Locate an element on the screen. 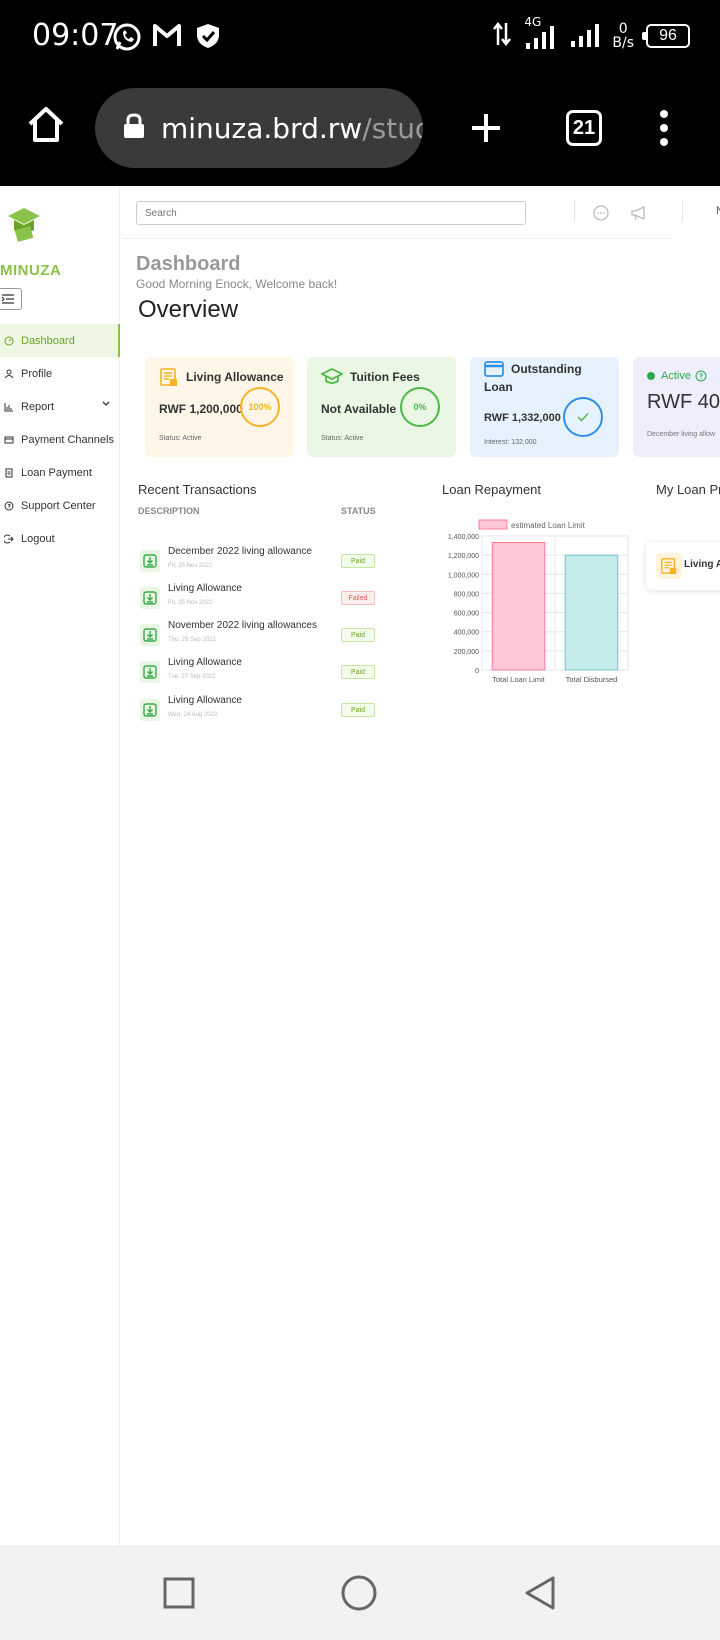  card-title: Tuition Fees is located at coordinates (385, 377).